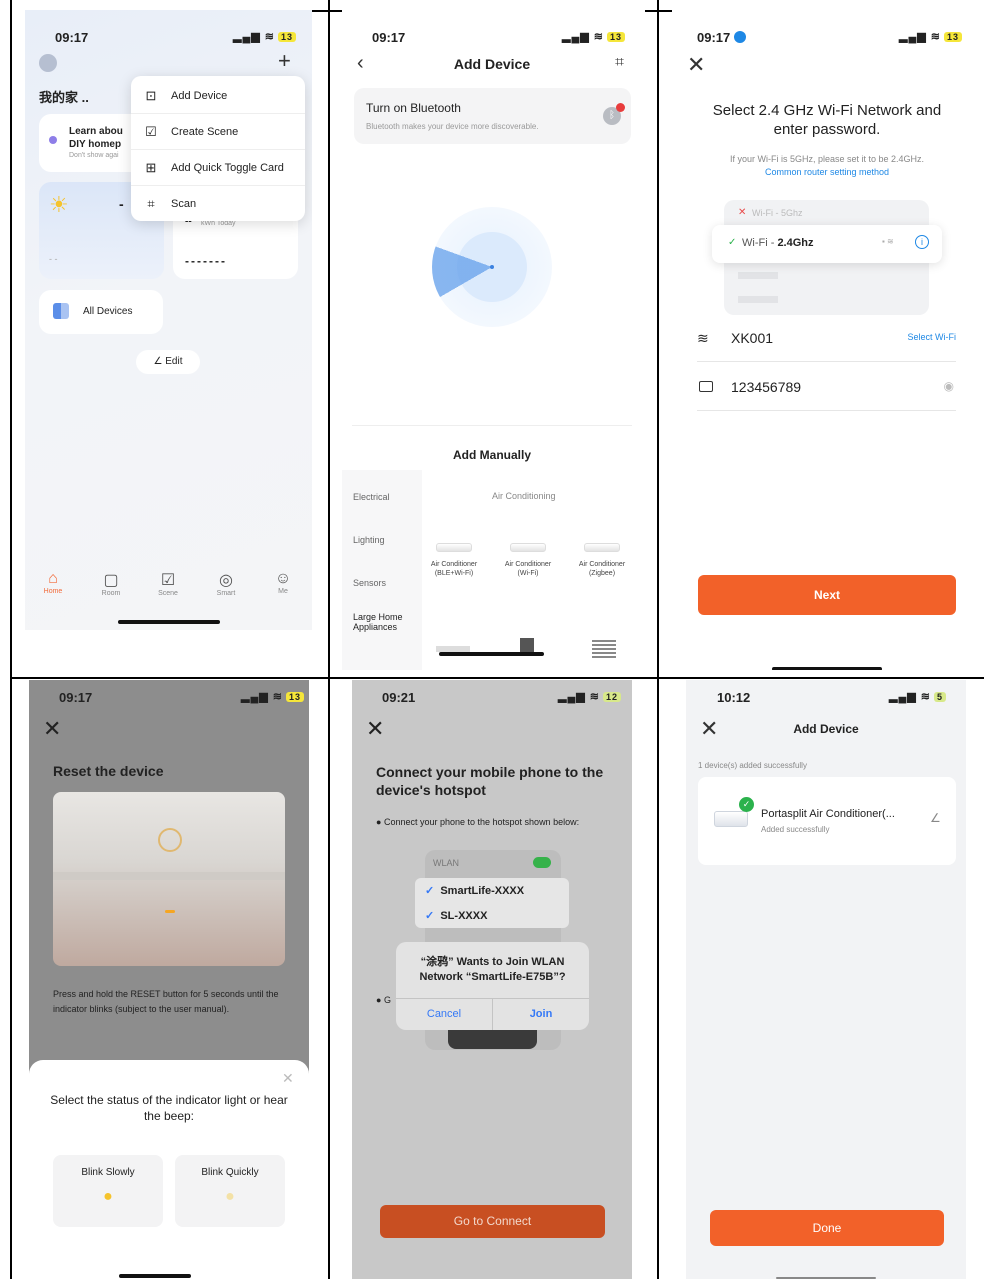 The height and width of the screenshot is (1279, 984). Describe the element at coordinates (826, 387) in the screenshot. I see `wifi-password-row: 123456789 ◉` at that location.